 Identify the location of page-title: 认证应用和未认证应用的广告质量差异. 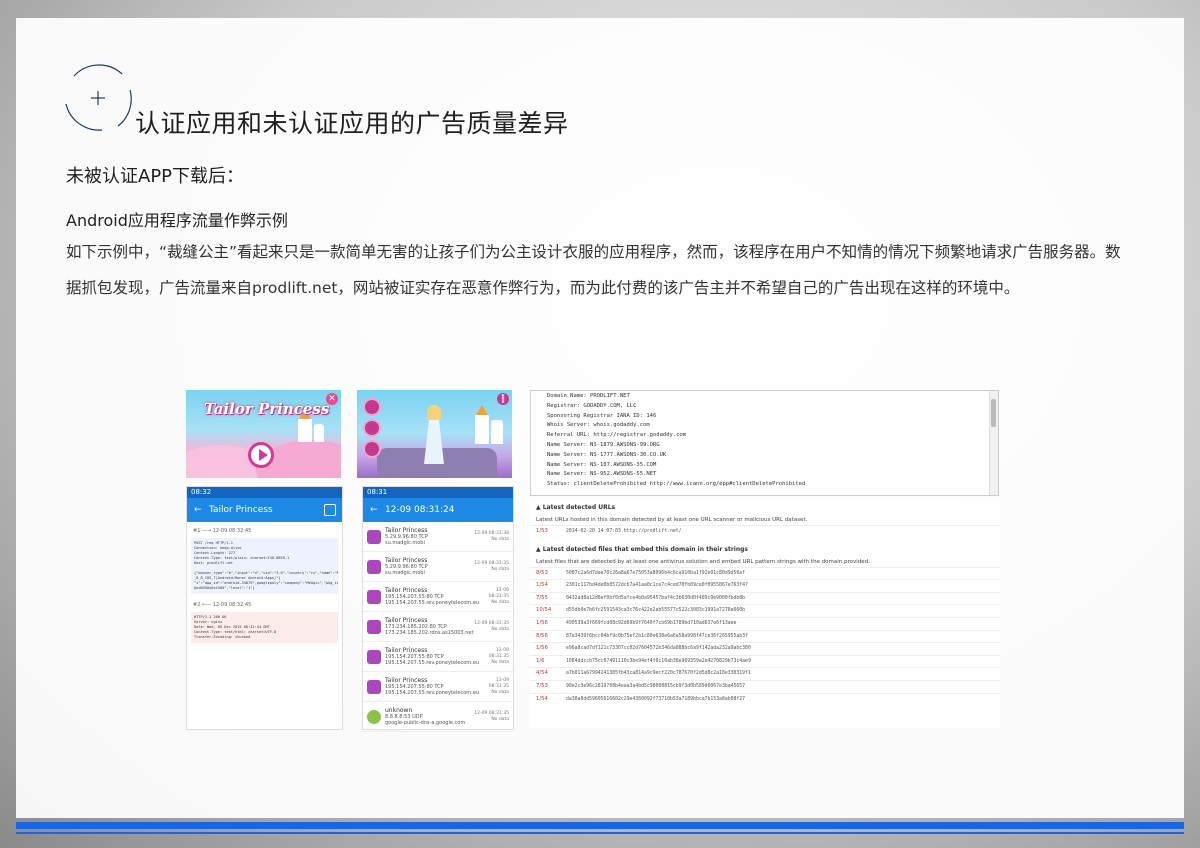
(352, 123).